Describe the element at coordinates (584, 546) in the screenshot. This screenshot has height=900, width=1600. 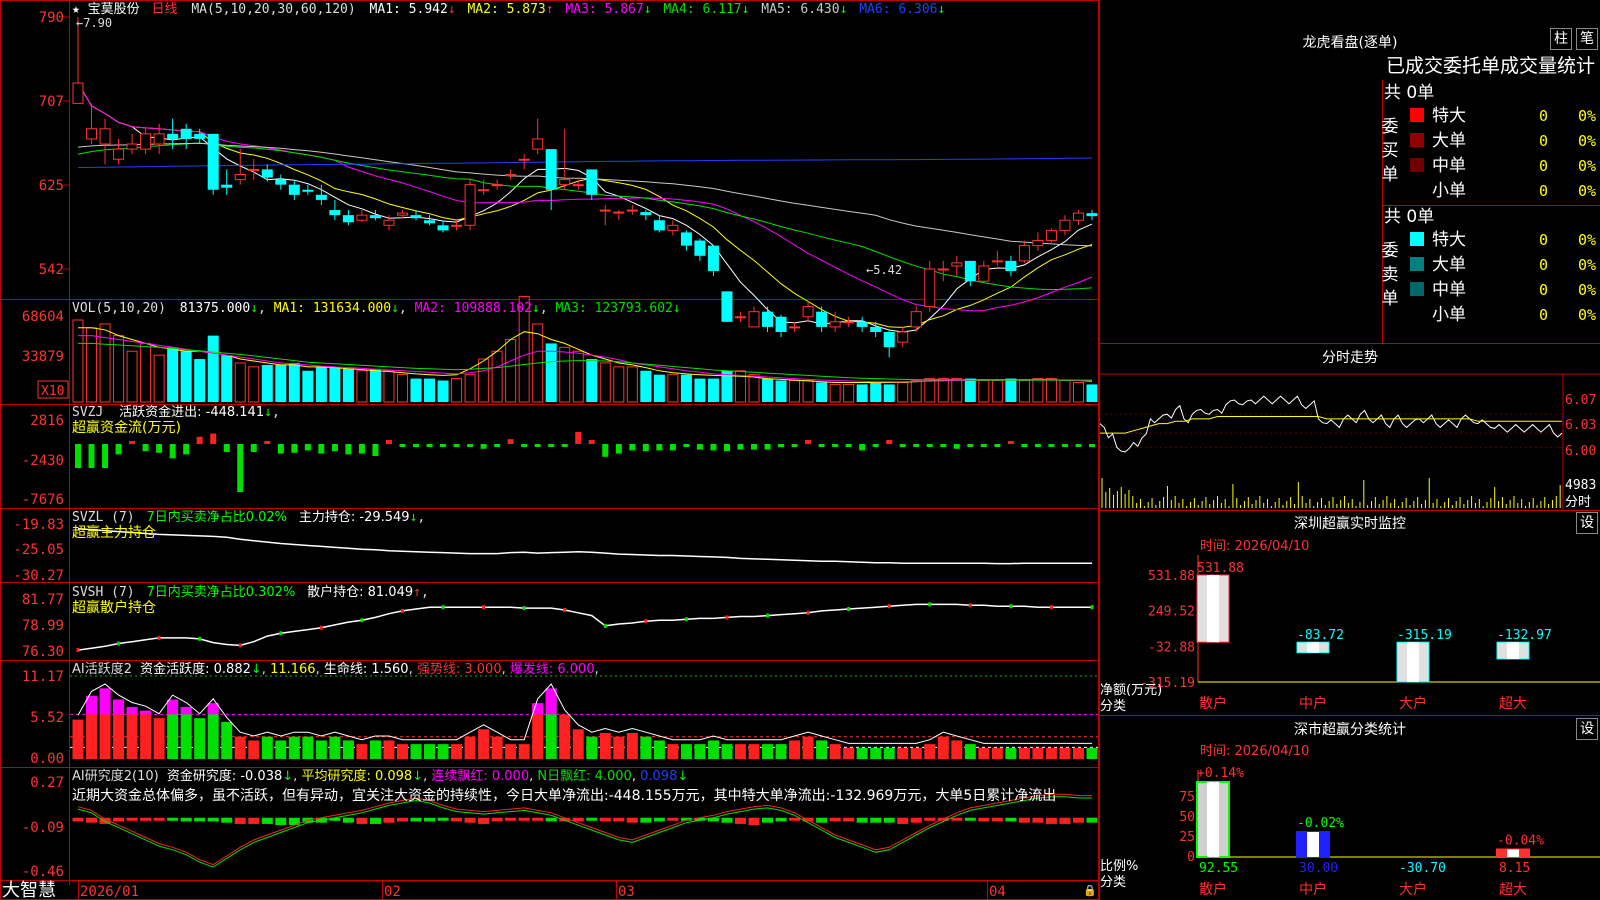
I see `svzl-panel` at that location.